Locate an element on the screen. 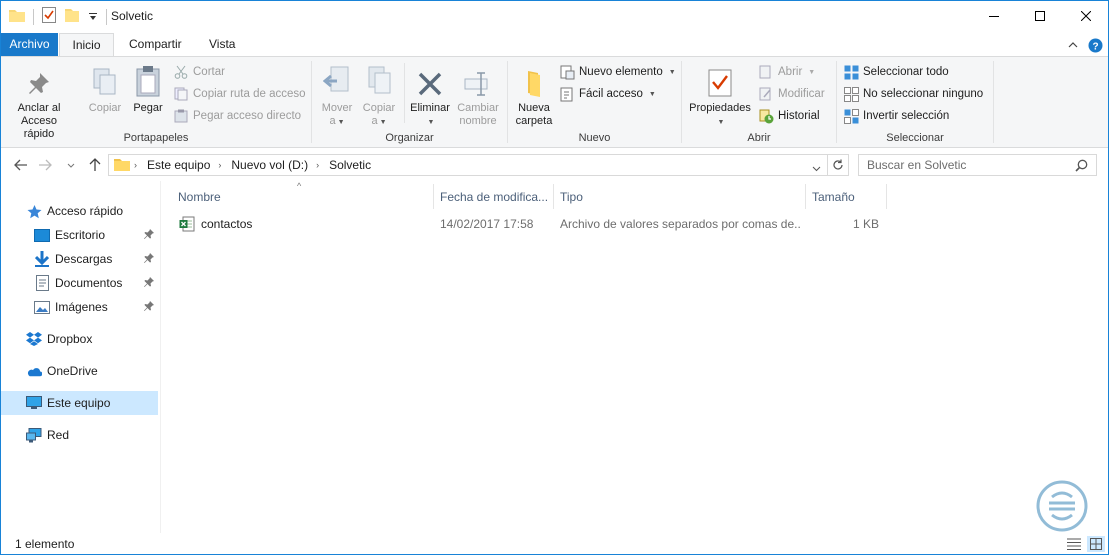 The height and width of the screenshot is (555, 1109). folder-icon is located at coordinates (17, 16).